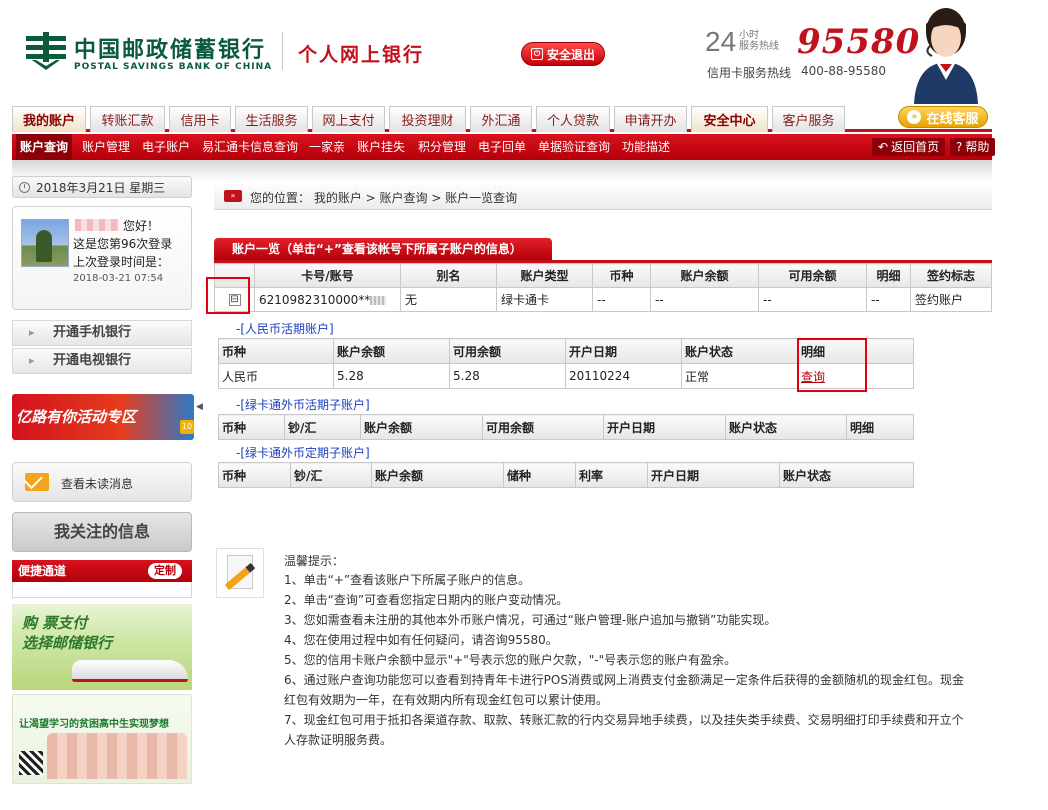  I want to click on avatar, so click(45, 243).